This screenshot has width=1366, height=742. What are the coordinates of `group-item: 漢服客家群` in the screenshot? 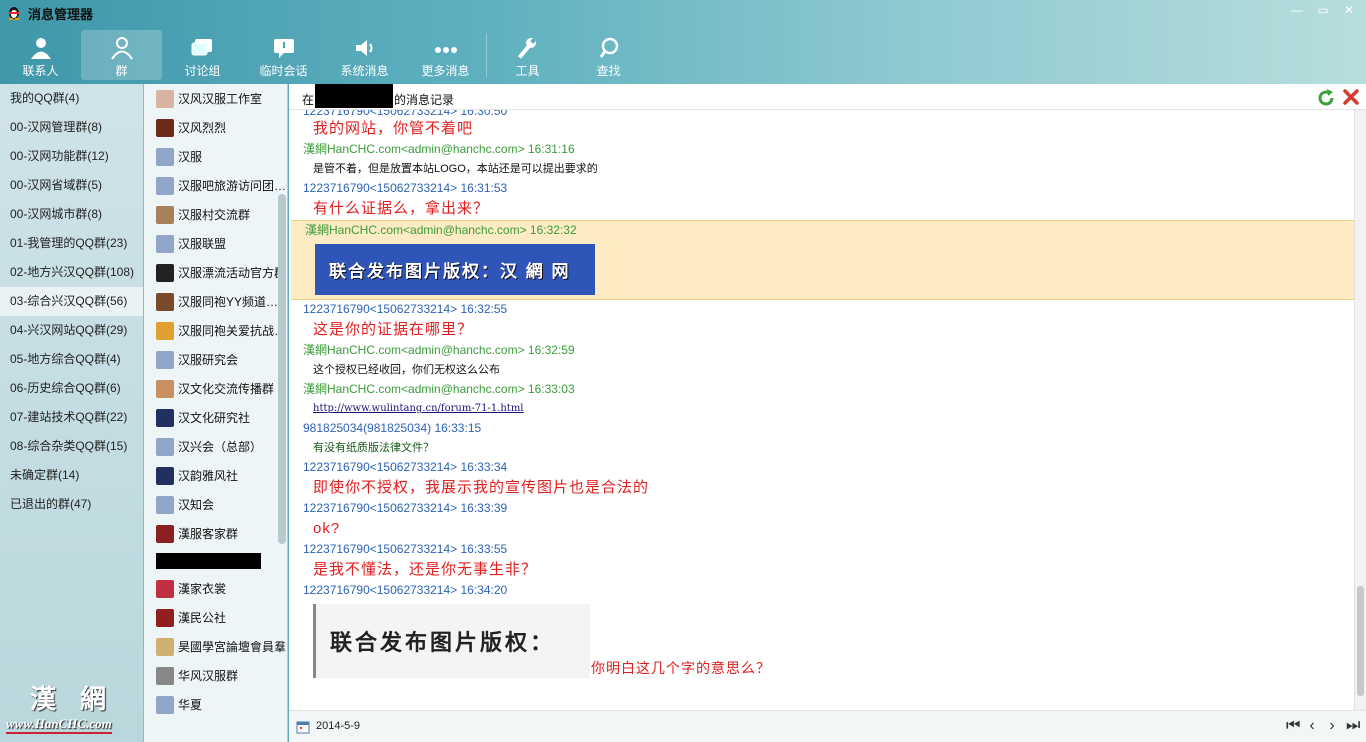 It's located at (215, 533).